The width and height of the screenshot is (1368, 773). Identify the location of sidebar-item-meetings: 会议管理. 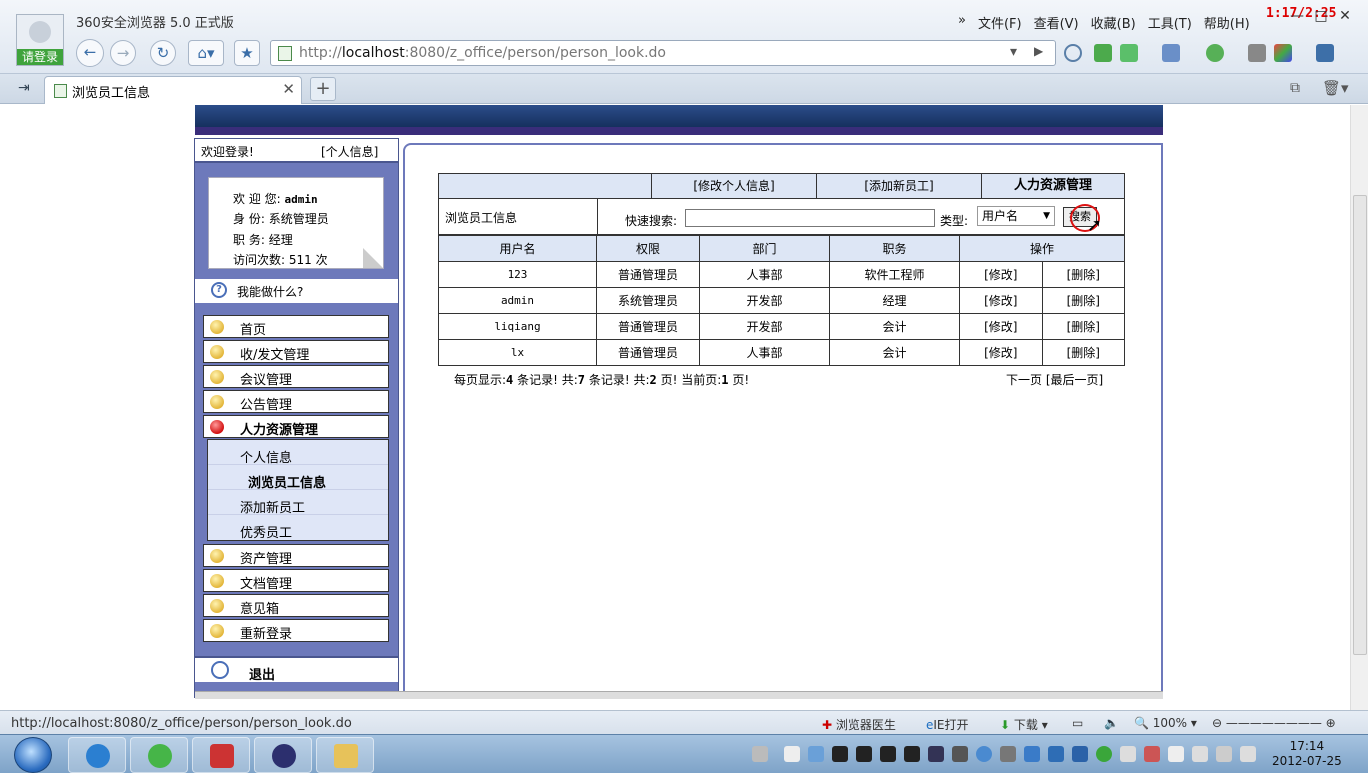
(296, 376).